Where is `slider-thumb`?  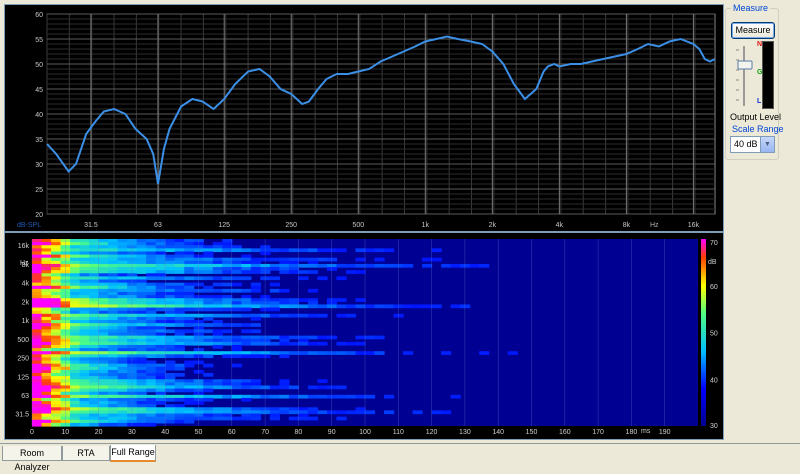
slider-thumb is located at coordinates (745, 65).